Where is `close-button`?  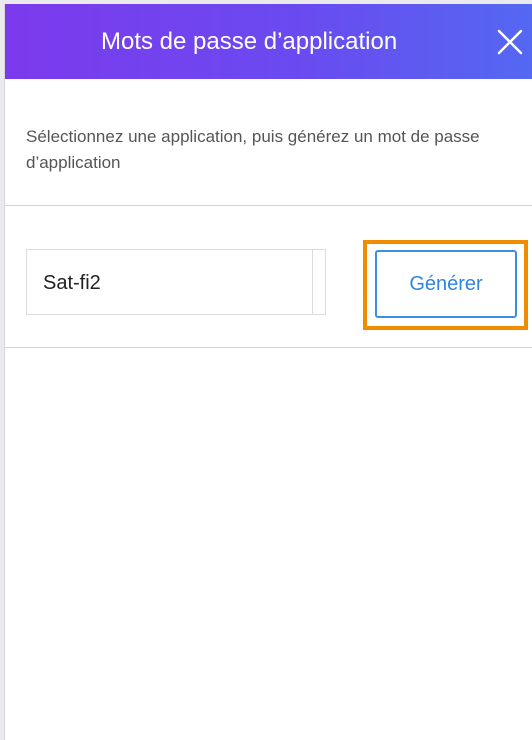 close-button is located at coordinates (510, 42).